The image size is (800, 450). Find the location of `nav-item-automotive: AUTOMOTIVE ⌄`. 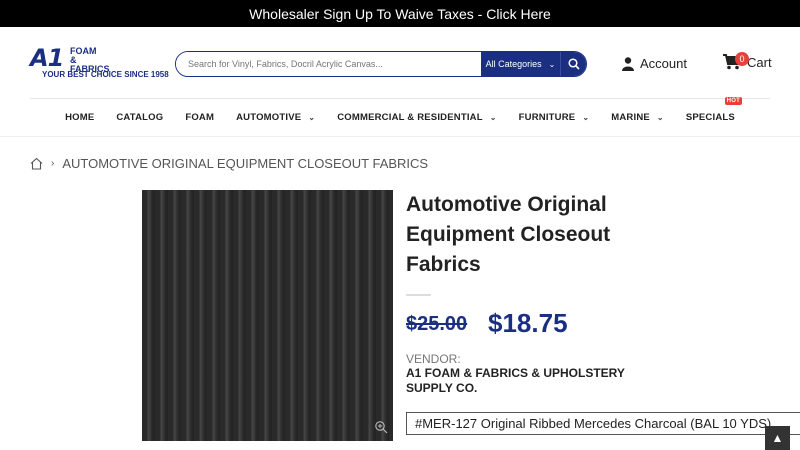

nav-item-automotive: AUTOMOTIVE ⌄ is located at coordinates (275, 117).